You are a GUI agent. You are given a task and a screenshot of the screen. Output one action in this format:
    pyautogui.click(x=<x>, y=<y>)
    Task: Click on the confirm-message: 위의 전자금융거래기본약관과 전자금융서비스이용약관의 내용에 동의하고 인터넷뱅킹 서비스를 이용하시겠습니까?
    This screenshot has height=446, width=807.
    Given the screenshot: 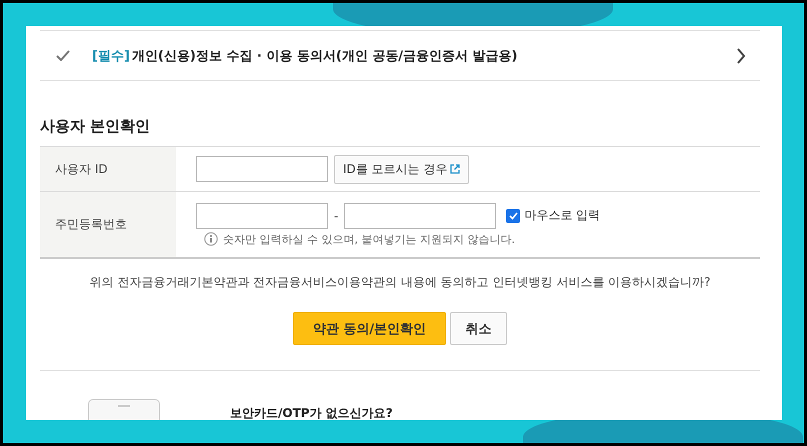 What is the action you would take?
    pyautogui.click(x=400, y=282)
    